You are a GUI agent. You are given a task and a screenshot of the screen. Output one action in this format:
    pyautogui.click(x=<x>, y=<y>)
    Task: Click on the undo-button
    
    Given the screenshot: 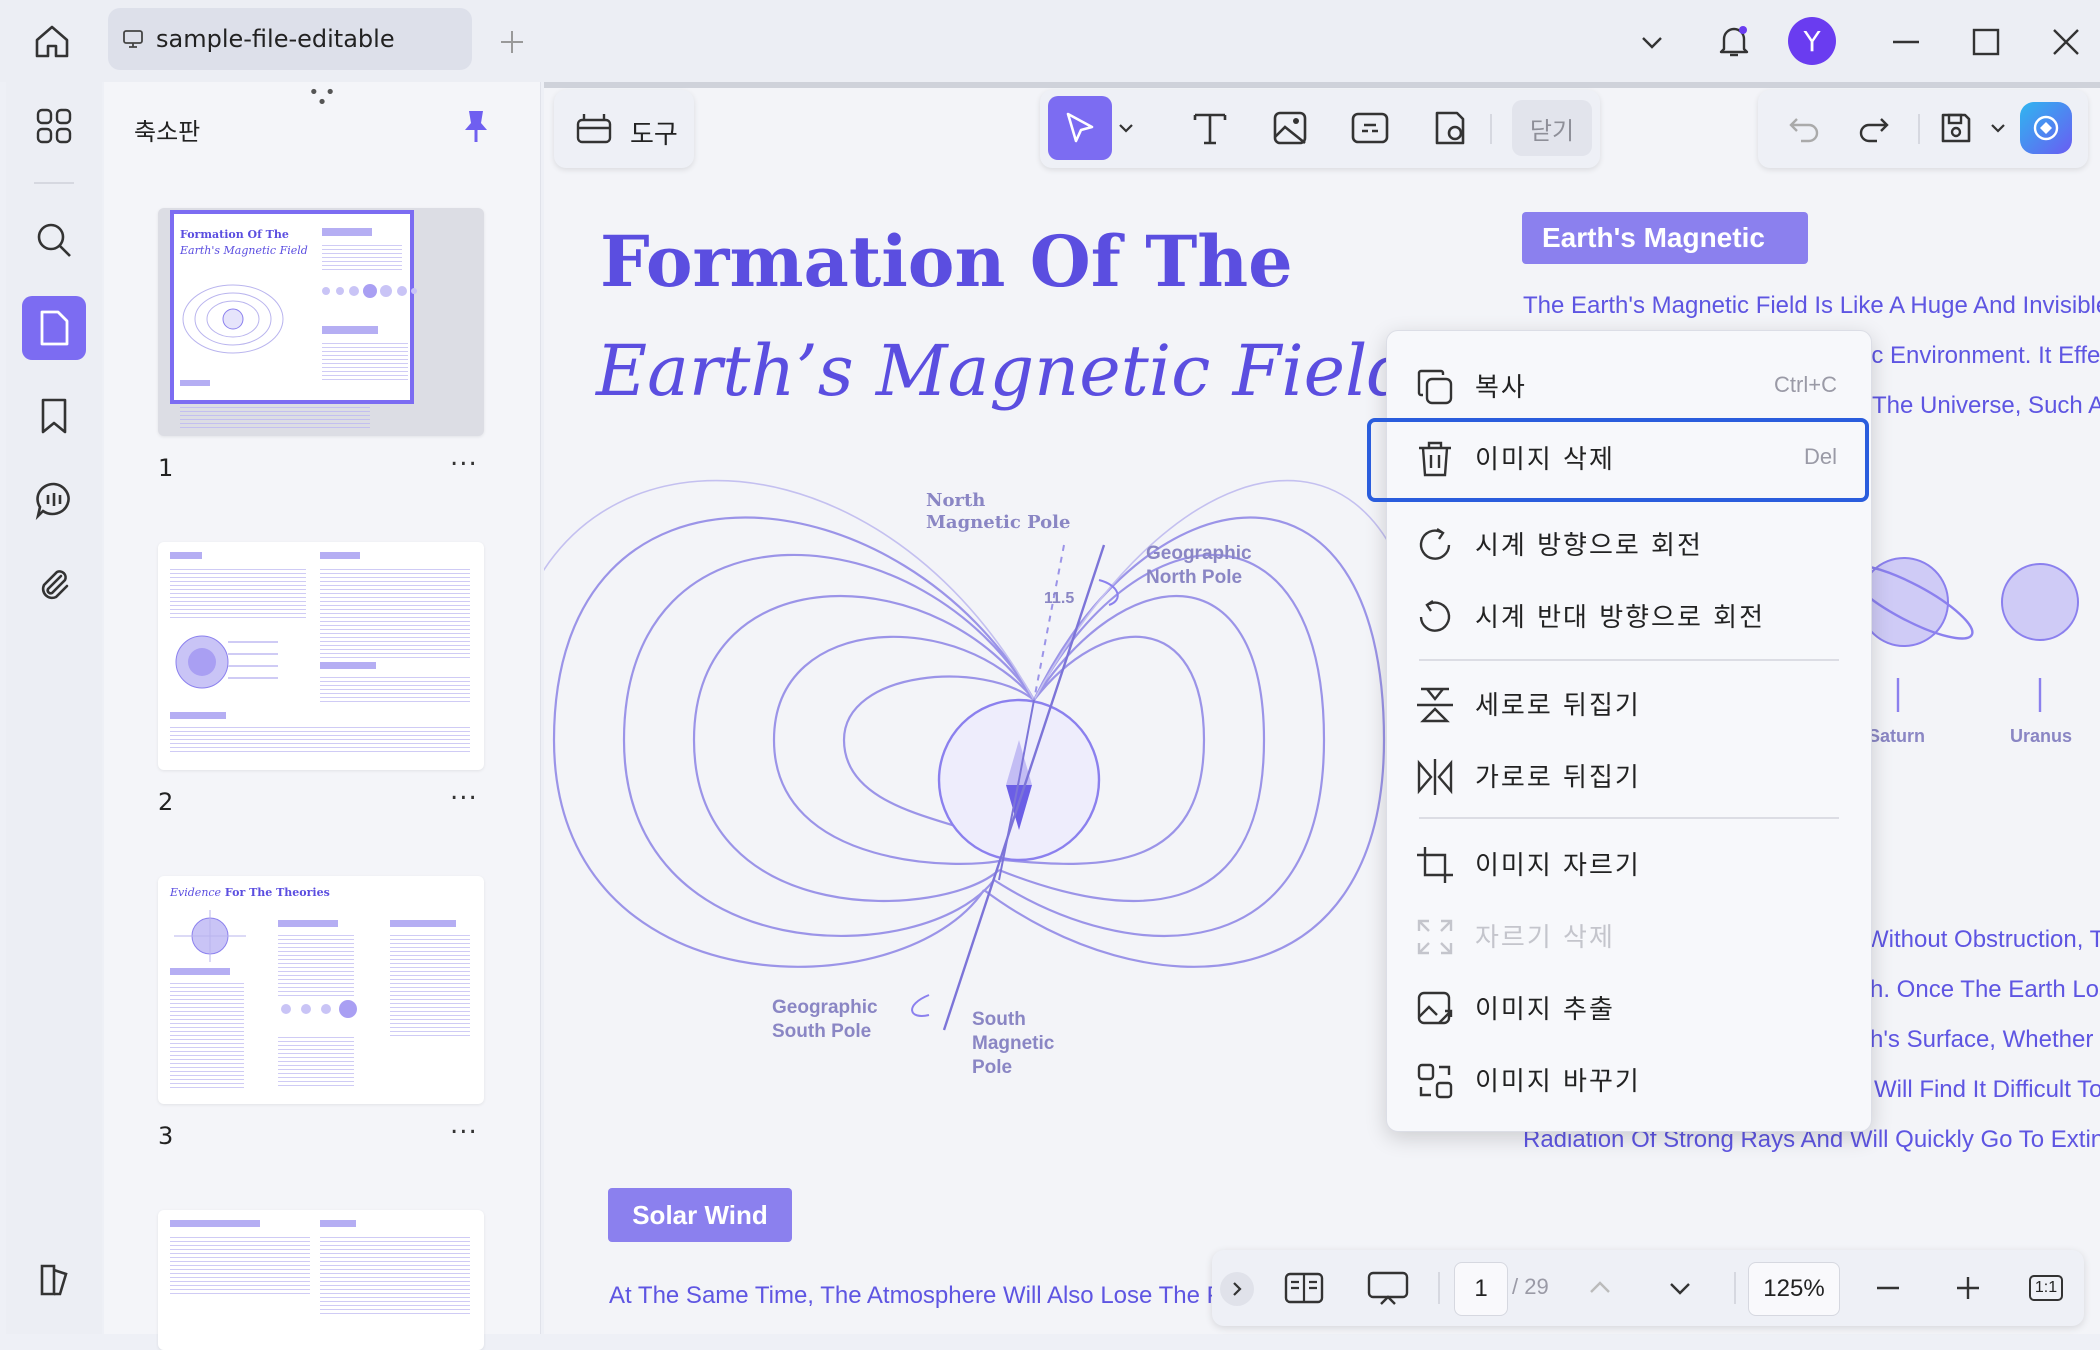 What is the action you would take?
    pyautogui.click(x=1804, y=128)
    